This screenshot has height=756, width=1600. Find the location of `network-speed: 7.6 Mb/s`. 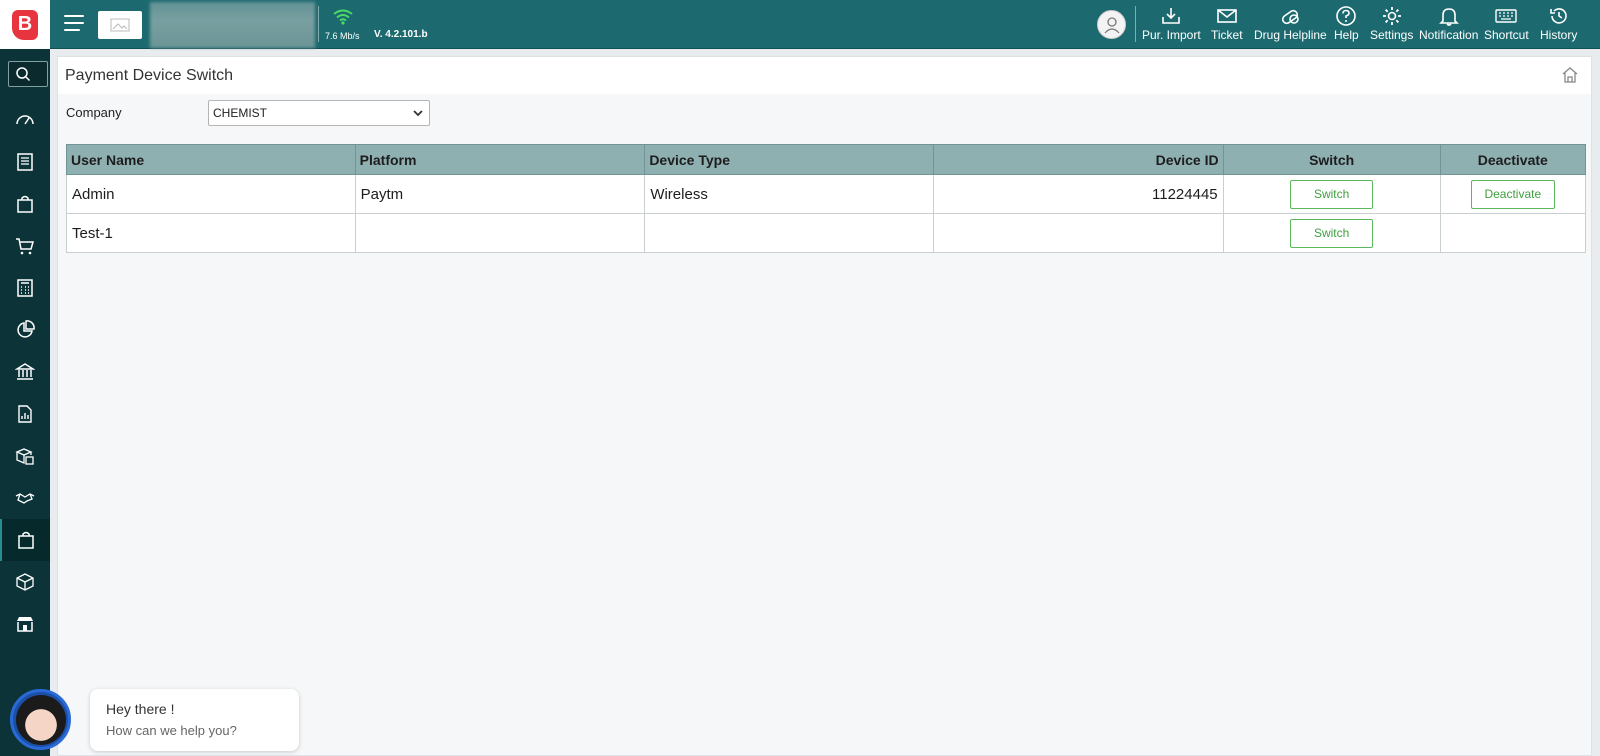

network-speed: 7.6 Mb/s is located at coordinates (342, 36).